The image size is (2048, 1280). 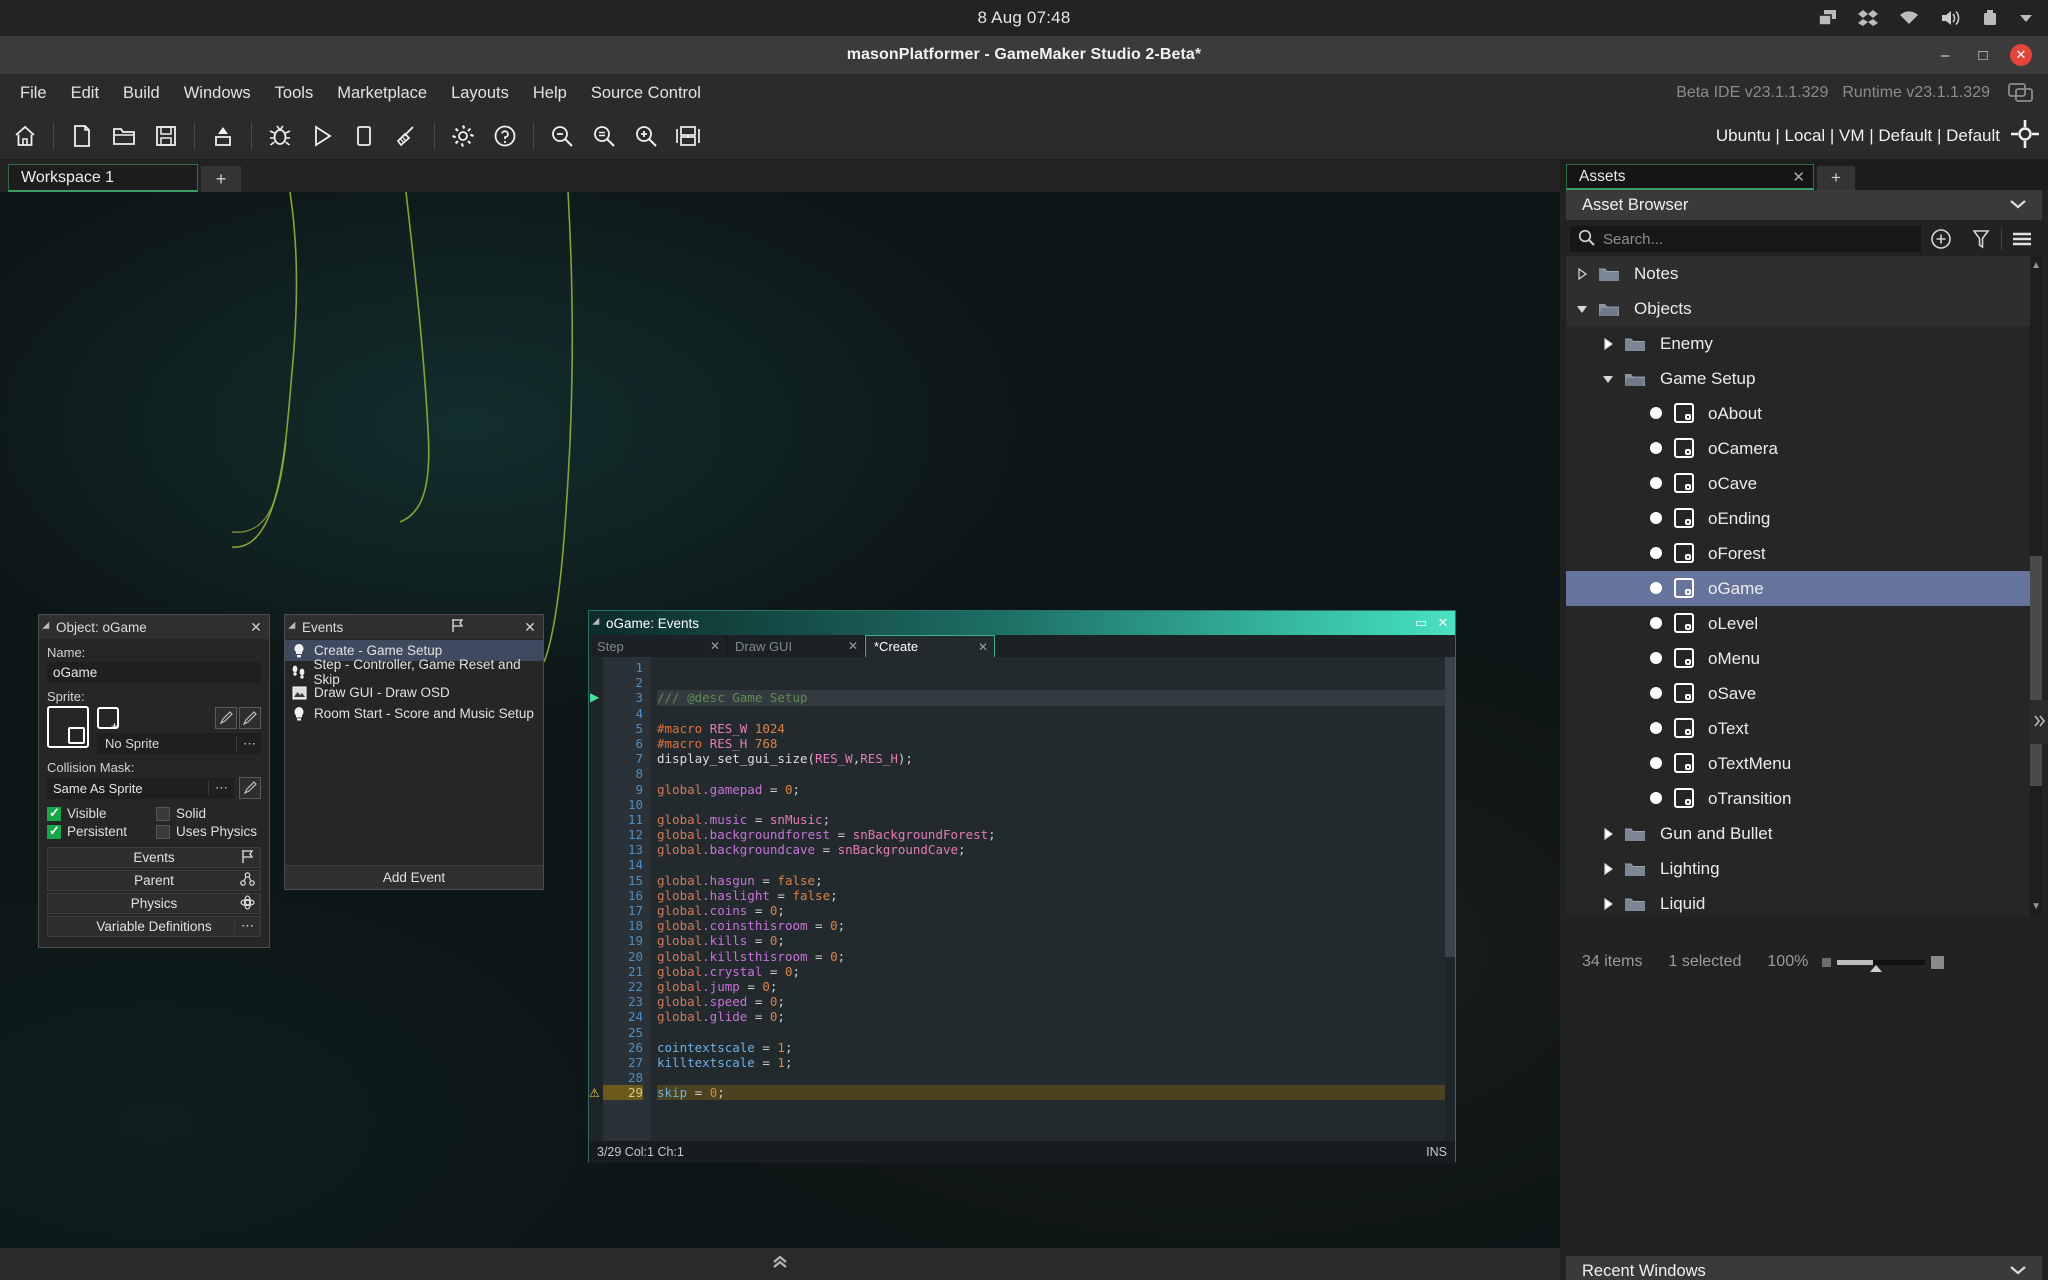 I want to click on close-button: ✕, so click(x=2021, y=55).